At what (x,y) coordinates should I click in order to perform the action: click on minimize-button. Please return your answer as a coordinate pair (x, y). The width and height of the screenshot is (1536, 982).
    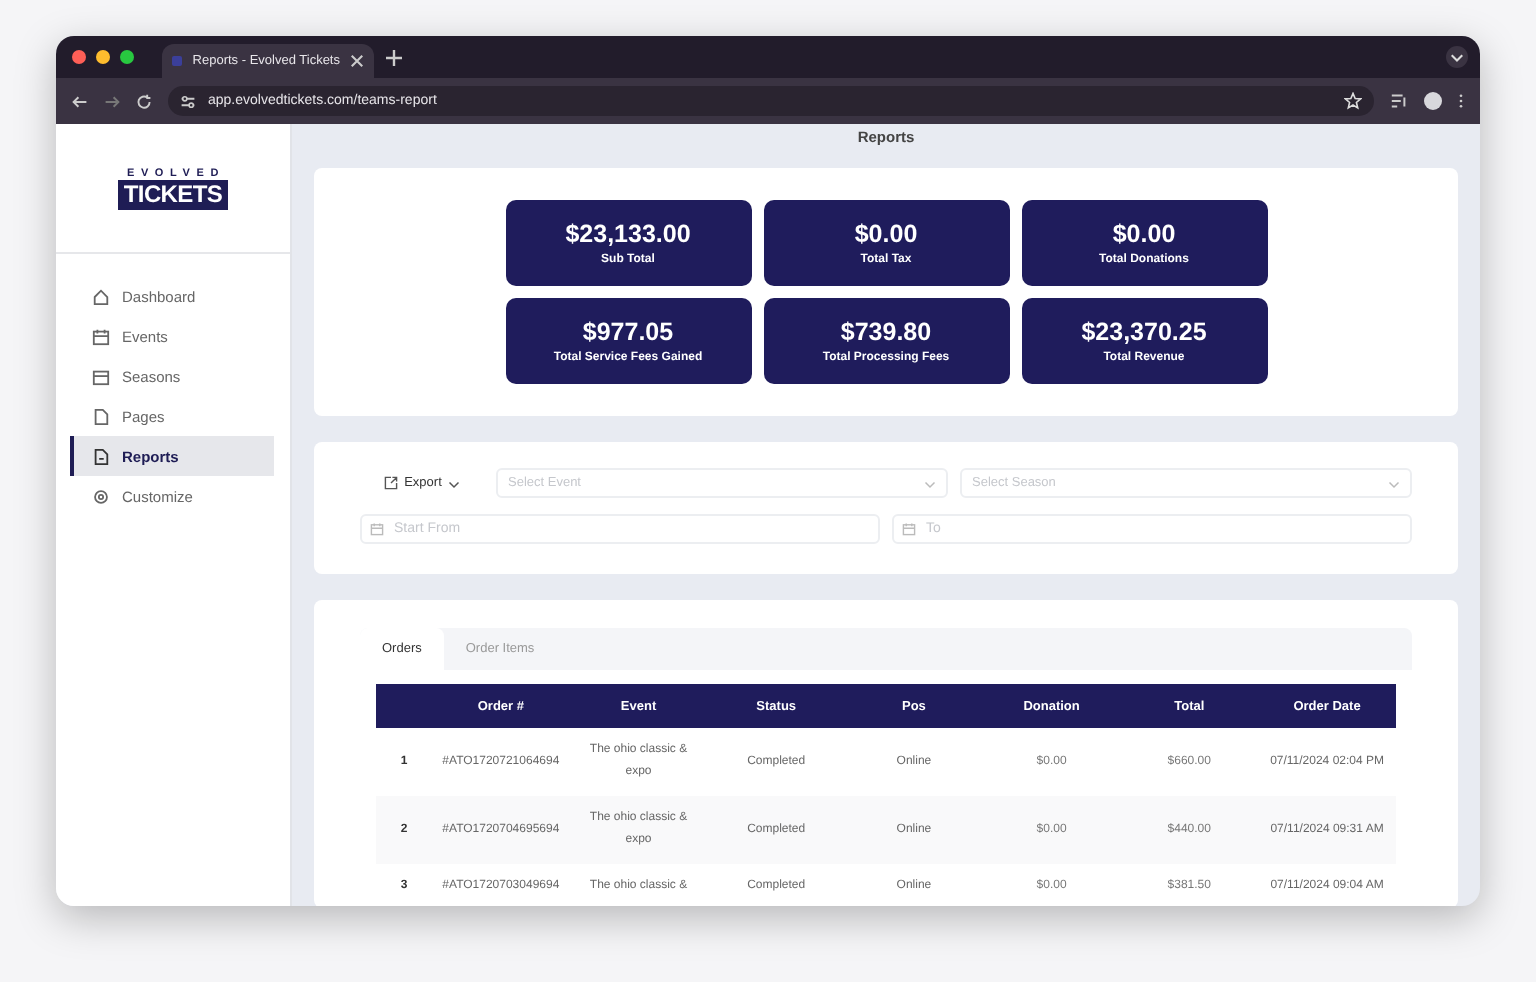
    Looking at the image, I should click on (103, 57).